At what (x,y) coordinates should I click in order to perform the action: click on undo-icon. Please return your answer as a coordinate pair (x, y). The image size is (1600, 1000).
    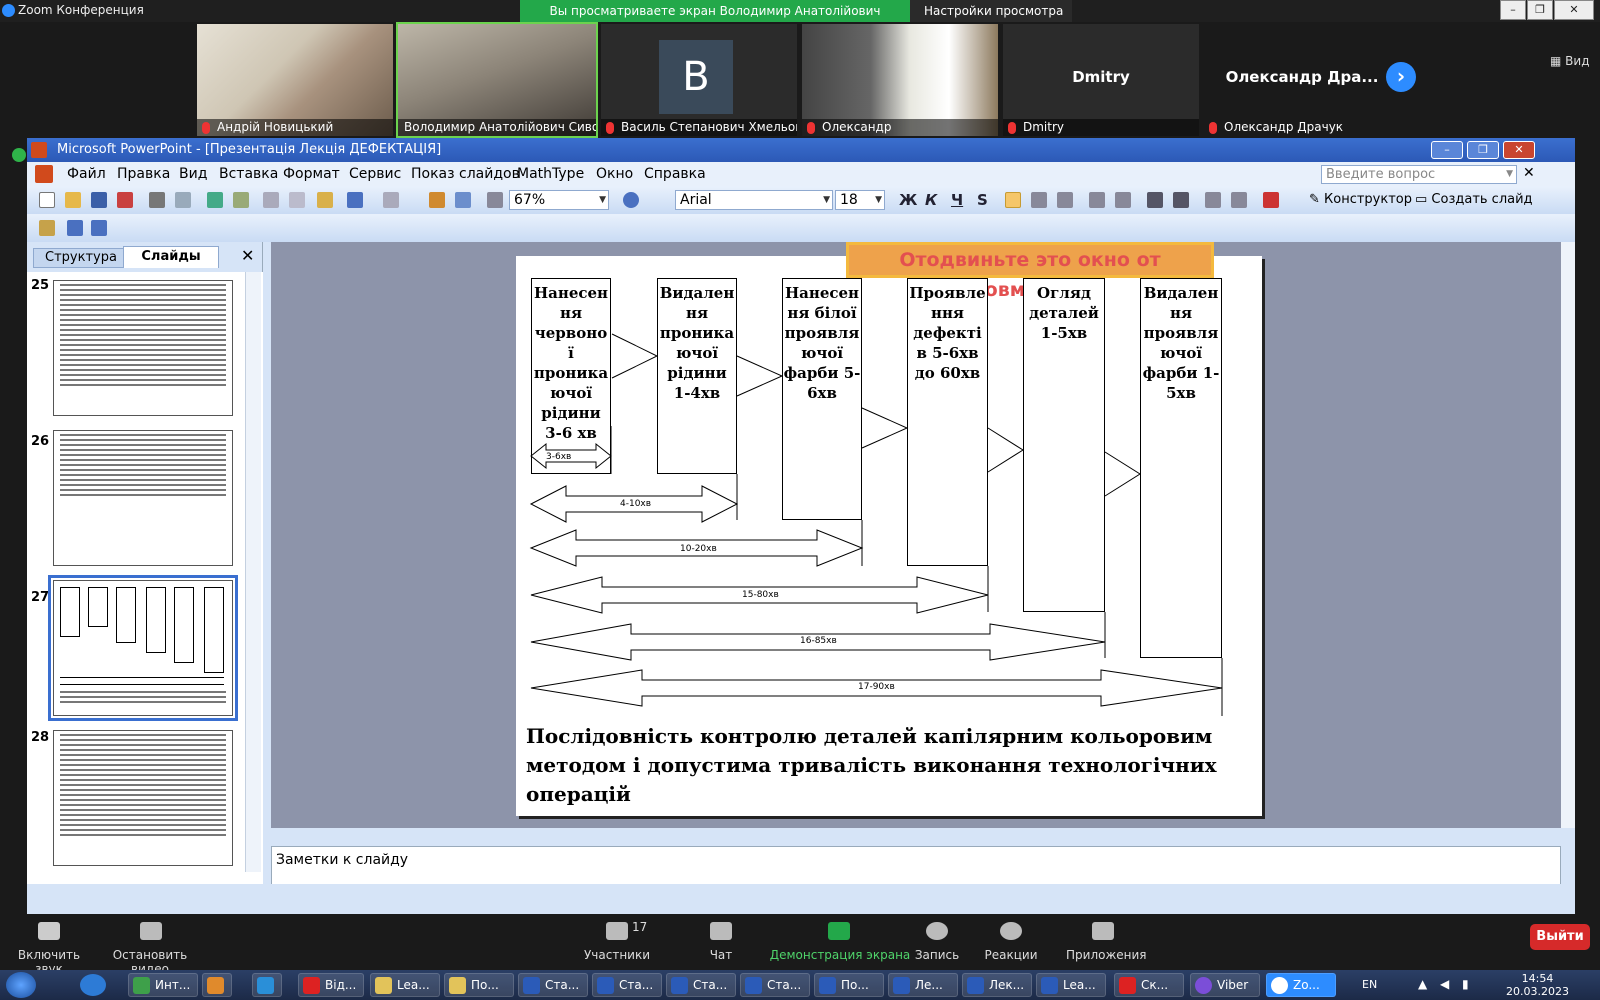
    Looking at the image, I should click on (355, 200).